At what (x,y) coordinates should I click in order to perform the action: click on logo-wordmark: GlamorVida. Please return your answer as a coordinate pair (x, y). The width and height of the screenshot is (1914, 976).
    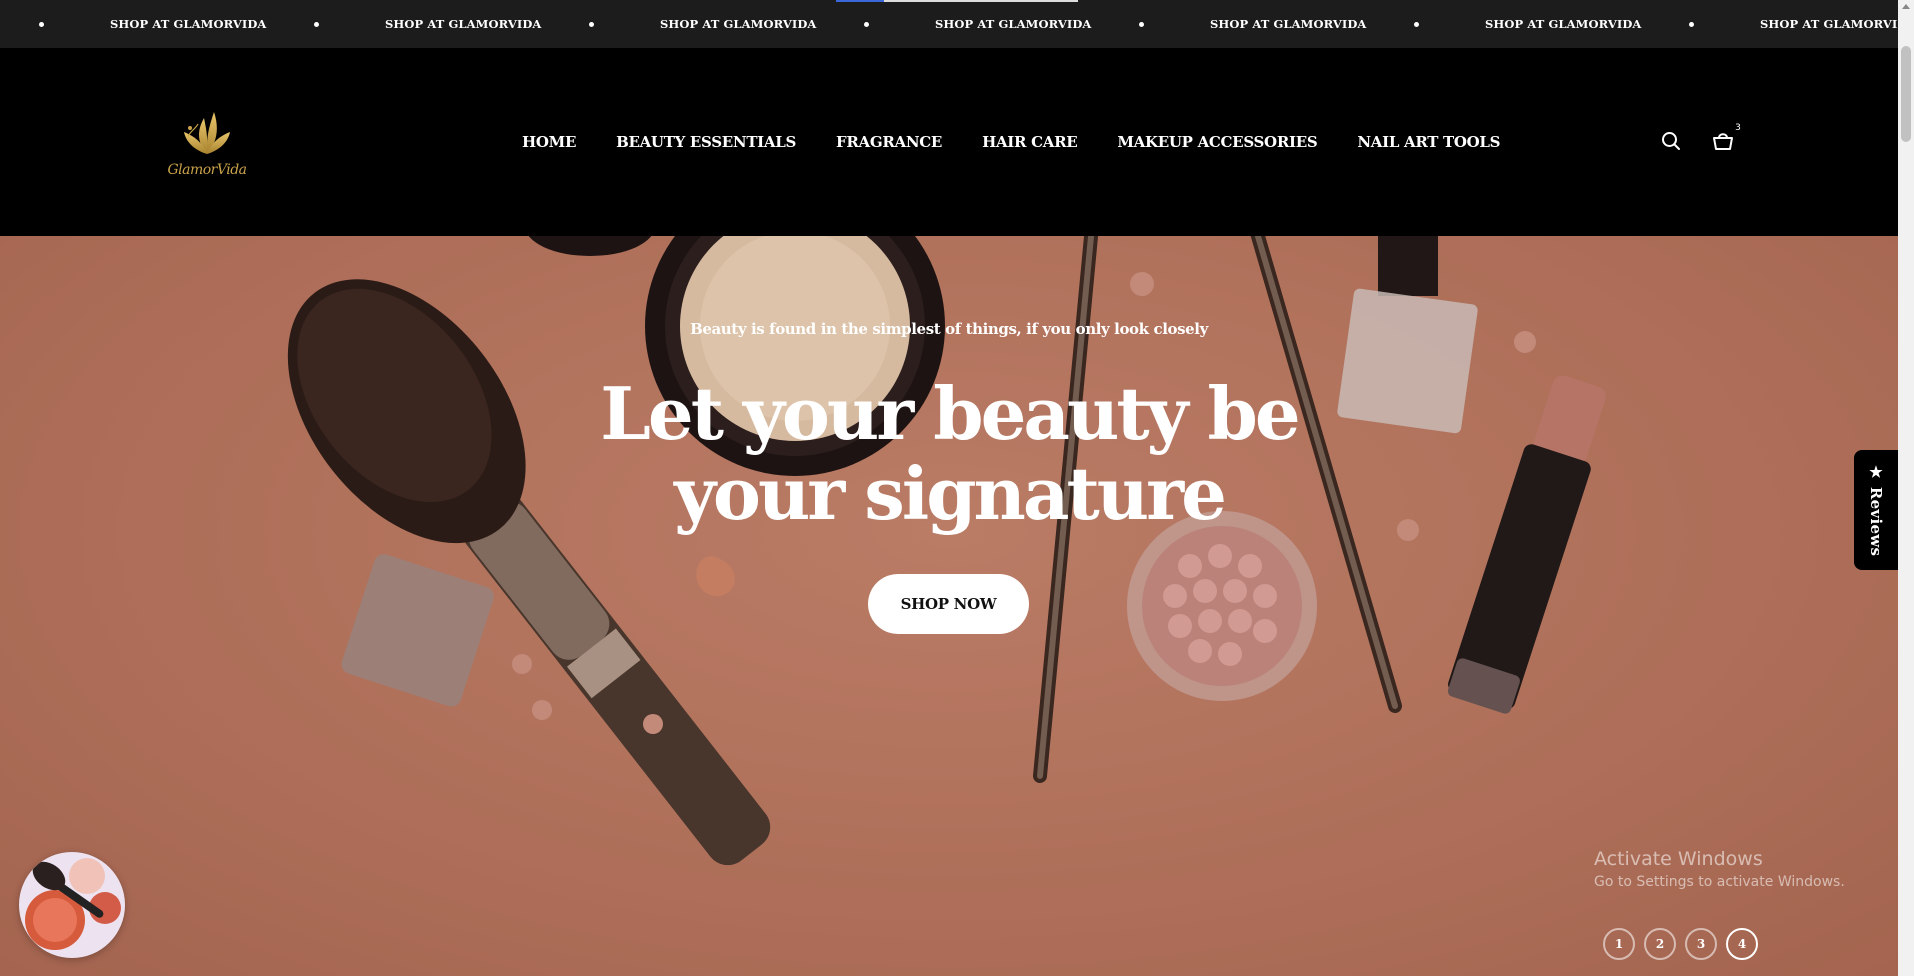
    Looking at the image, I should click on (207, 170).